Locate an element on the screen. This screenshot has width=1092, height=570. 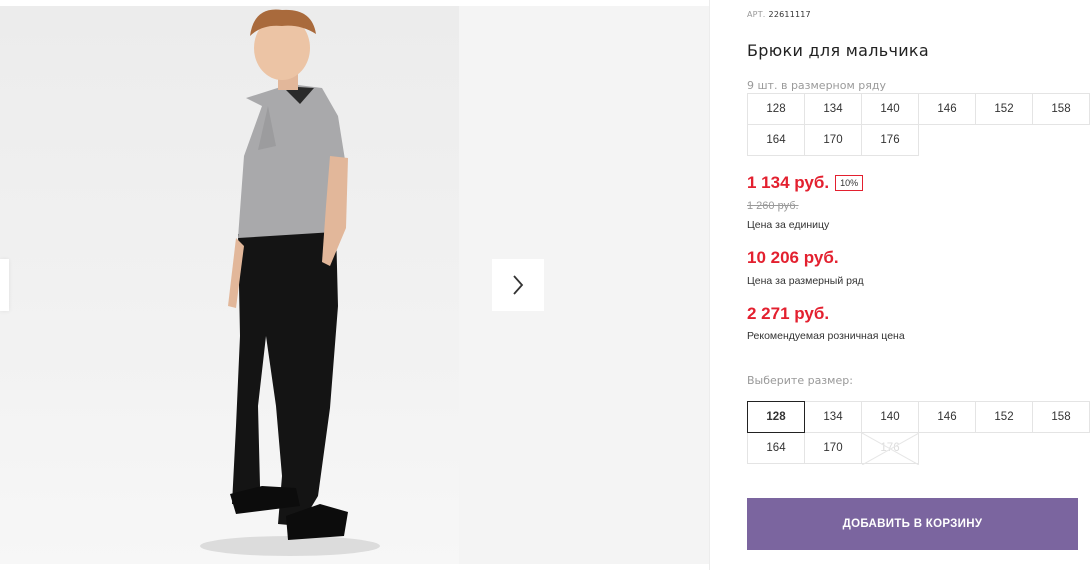
sku-value: 22611117 is located at coordinates (789, 14).